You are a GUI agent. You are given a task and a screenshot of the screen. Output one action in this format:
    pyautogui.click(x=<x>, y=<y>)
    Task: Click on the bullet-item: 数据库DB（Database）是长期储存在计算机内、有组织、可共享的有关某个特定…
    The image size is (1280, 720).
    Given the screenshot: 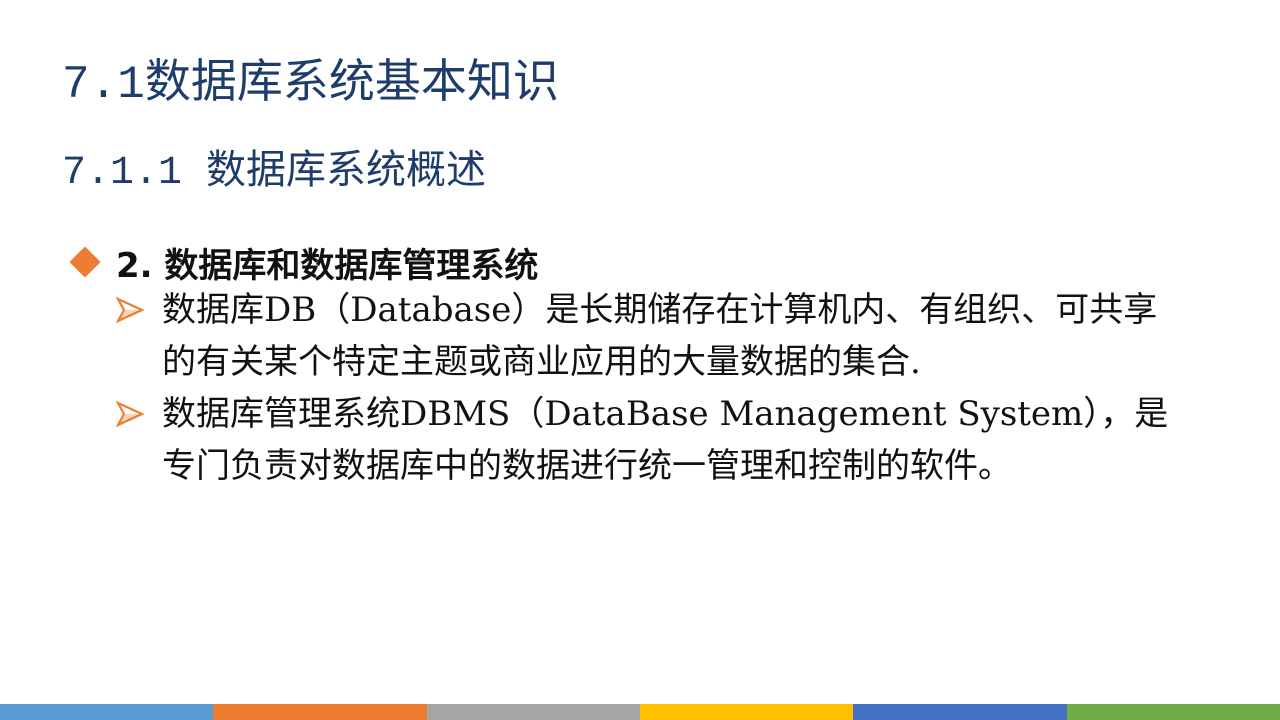 What is the action you would take?
    pyautogui.click(x=646, y=336)
    